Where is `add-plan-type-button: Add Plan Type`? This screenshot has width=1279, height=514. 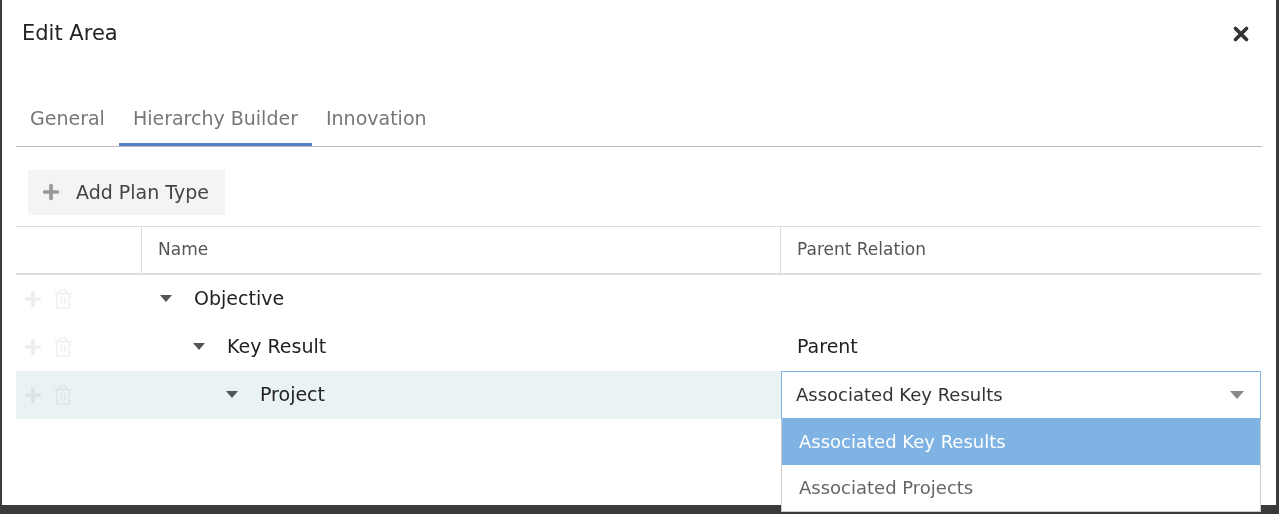
add-plan-type-button: Add Plan Type is located at coordinates (126, 192).